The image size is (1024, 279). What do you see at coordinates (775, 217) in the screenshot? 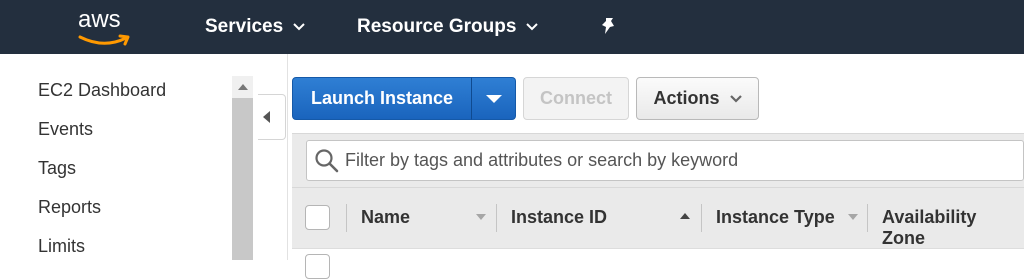
I see `column-header-instance-type: Instance Type` at bounding box center [775, 217].